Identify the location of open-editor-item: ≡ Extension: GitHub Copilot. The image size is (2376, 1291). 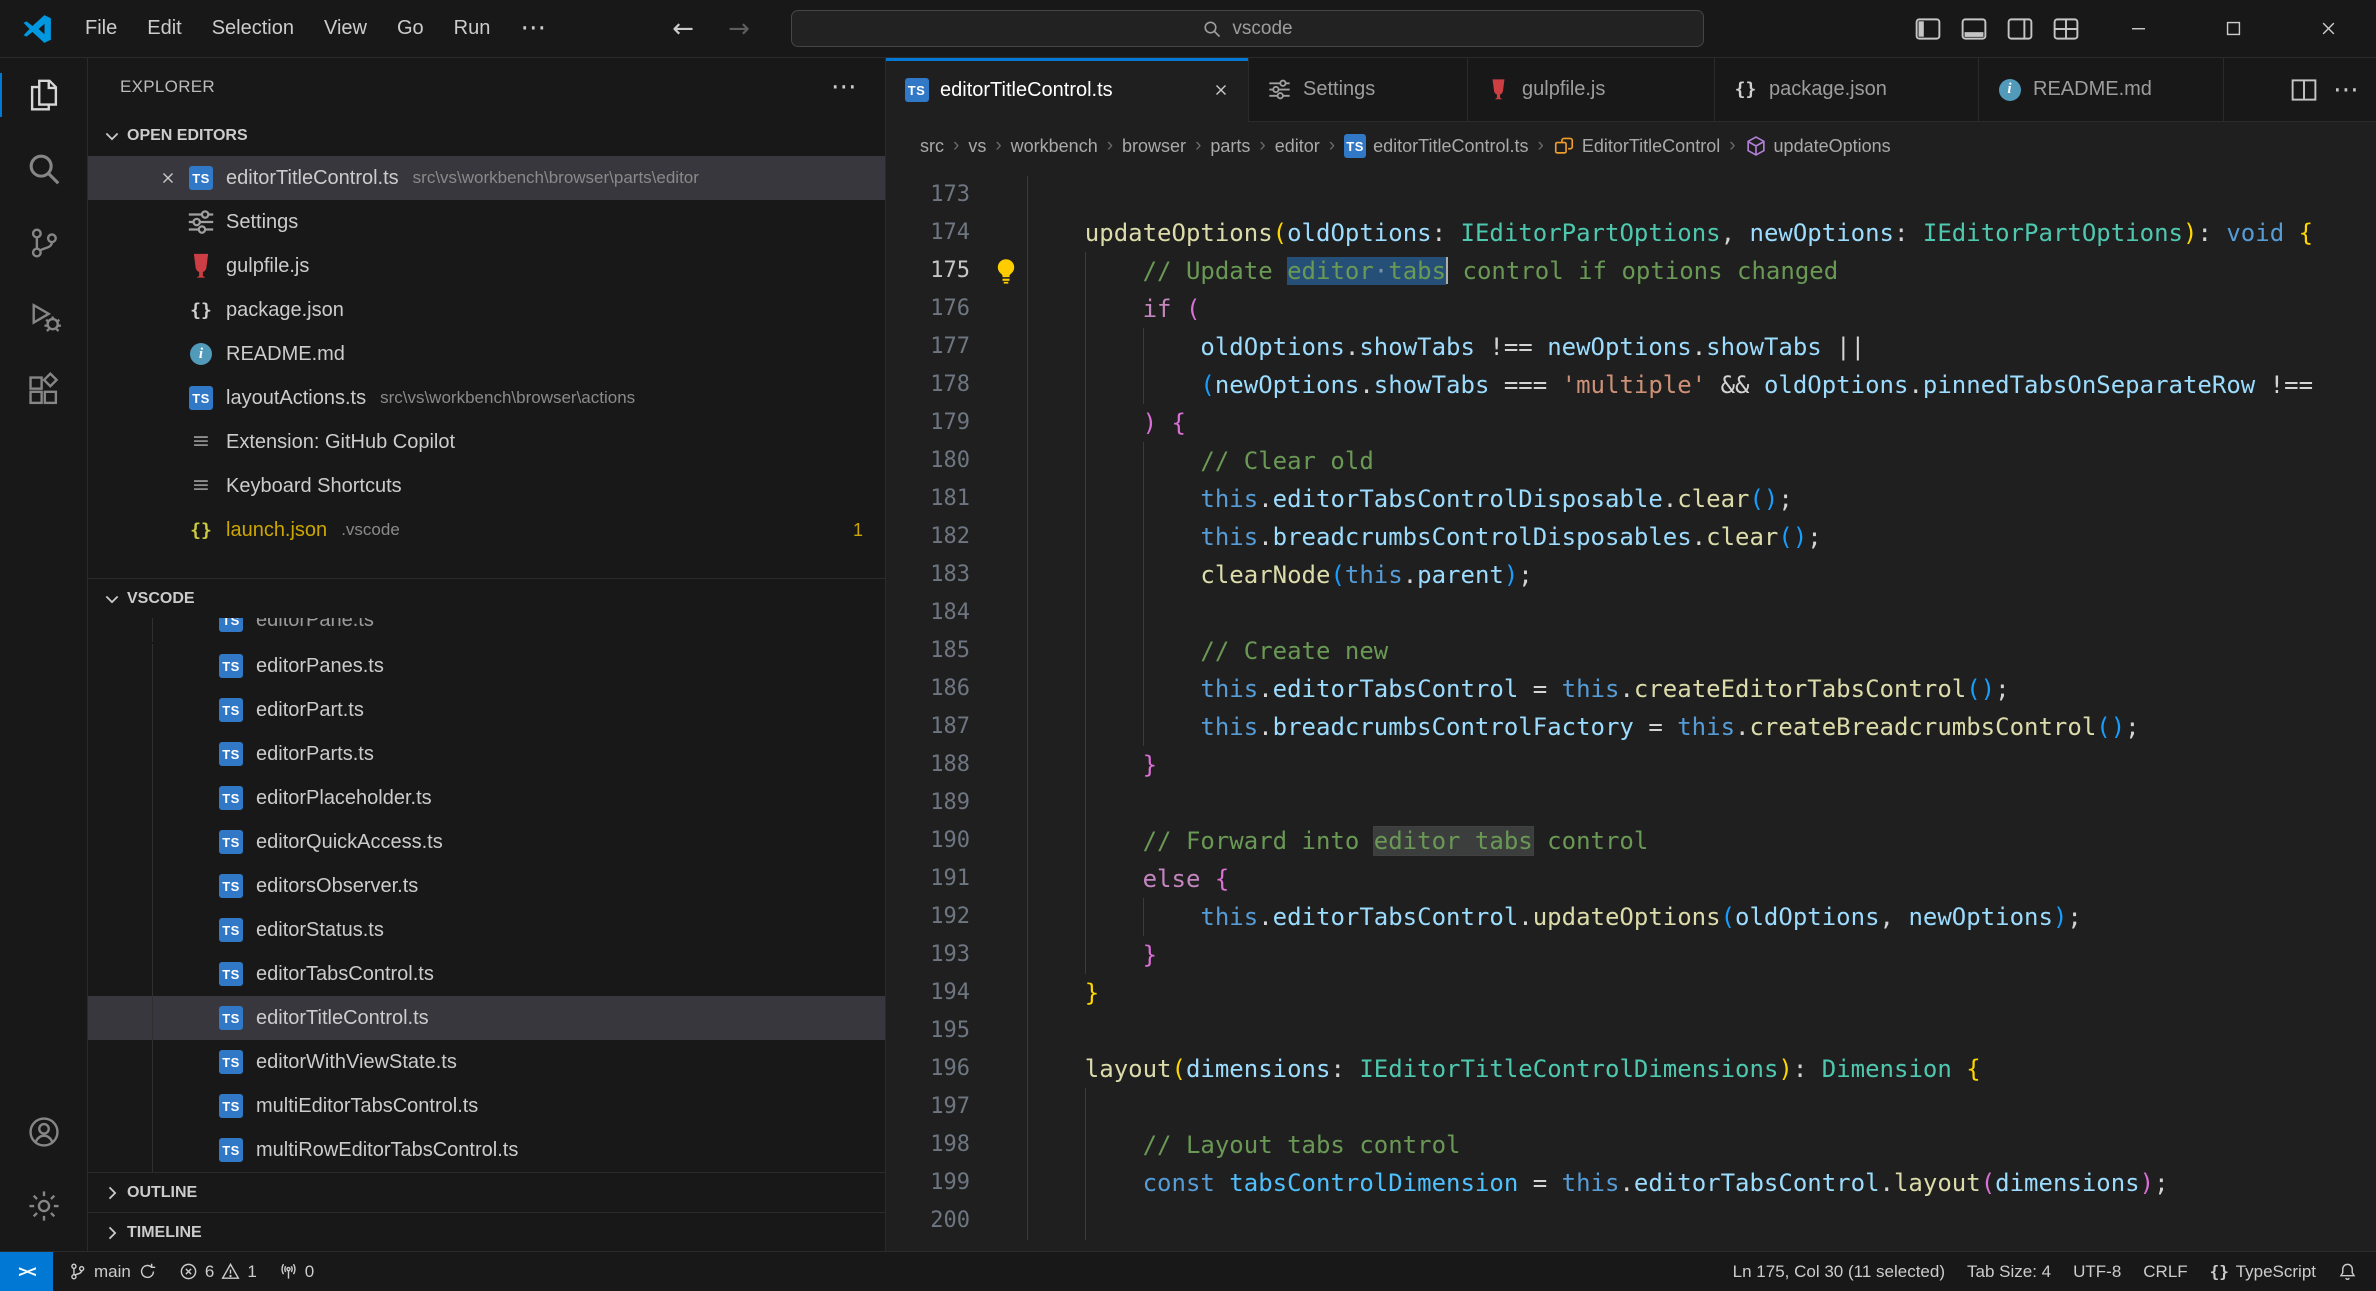
(486, 442).